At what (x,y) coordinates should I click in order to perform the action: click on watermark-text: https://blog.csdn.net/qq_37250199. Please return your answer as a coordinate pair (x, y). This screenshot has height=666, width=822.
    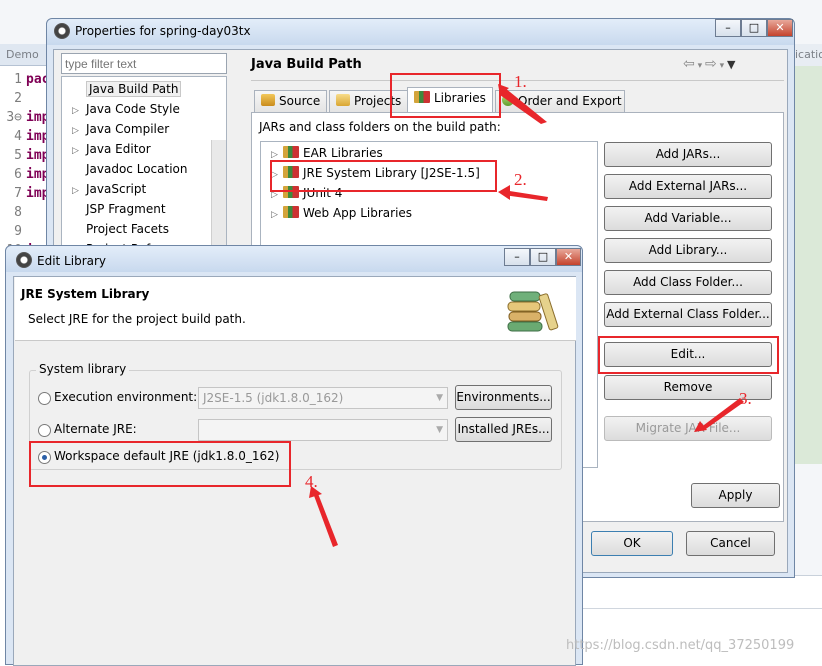
    Looking at the image, I should click on (680, 645).